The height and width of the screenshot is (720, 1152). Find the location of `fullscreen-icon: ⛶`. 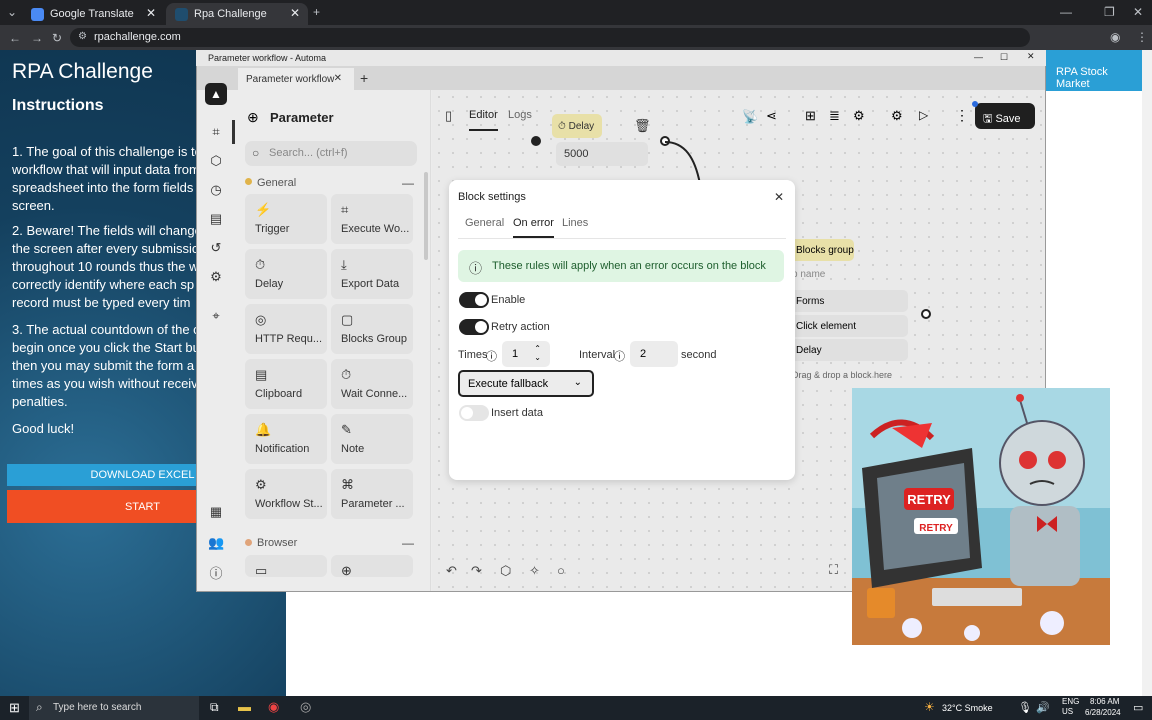

fullscreen-icon: ⛶ is located at coordinates (833, 570).